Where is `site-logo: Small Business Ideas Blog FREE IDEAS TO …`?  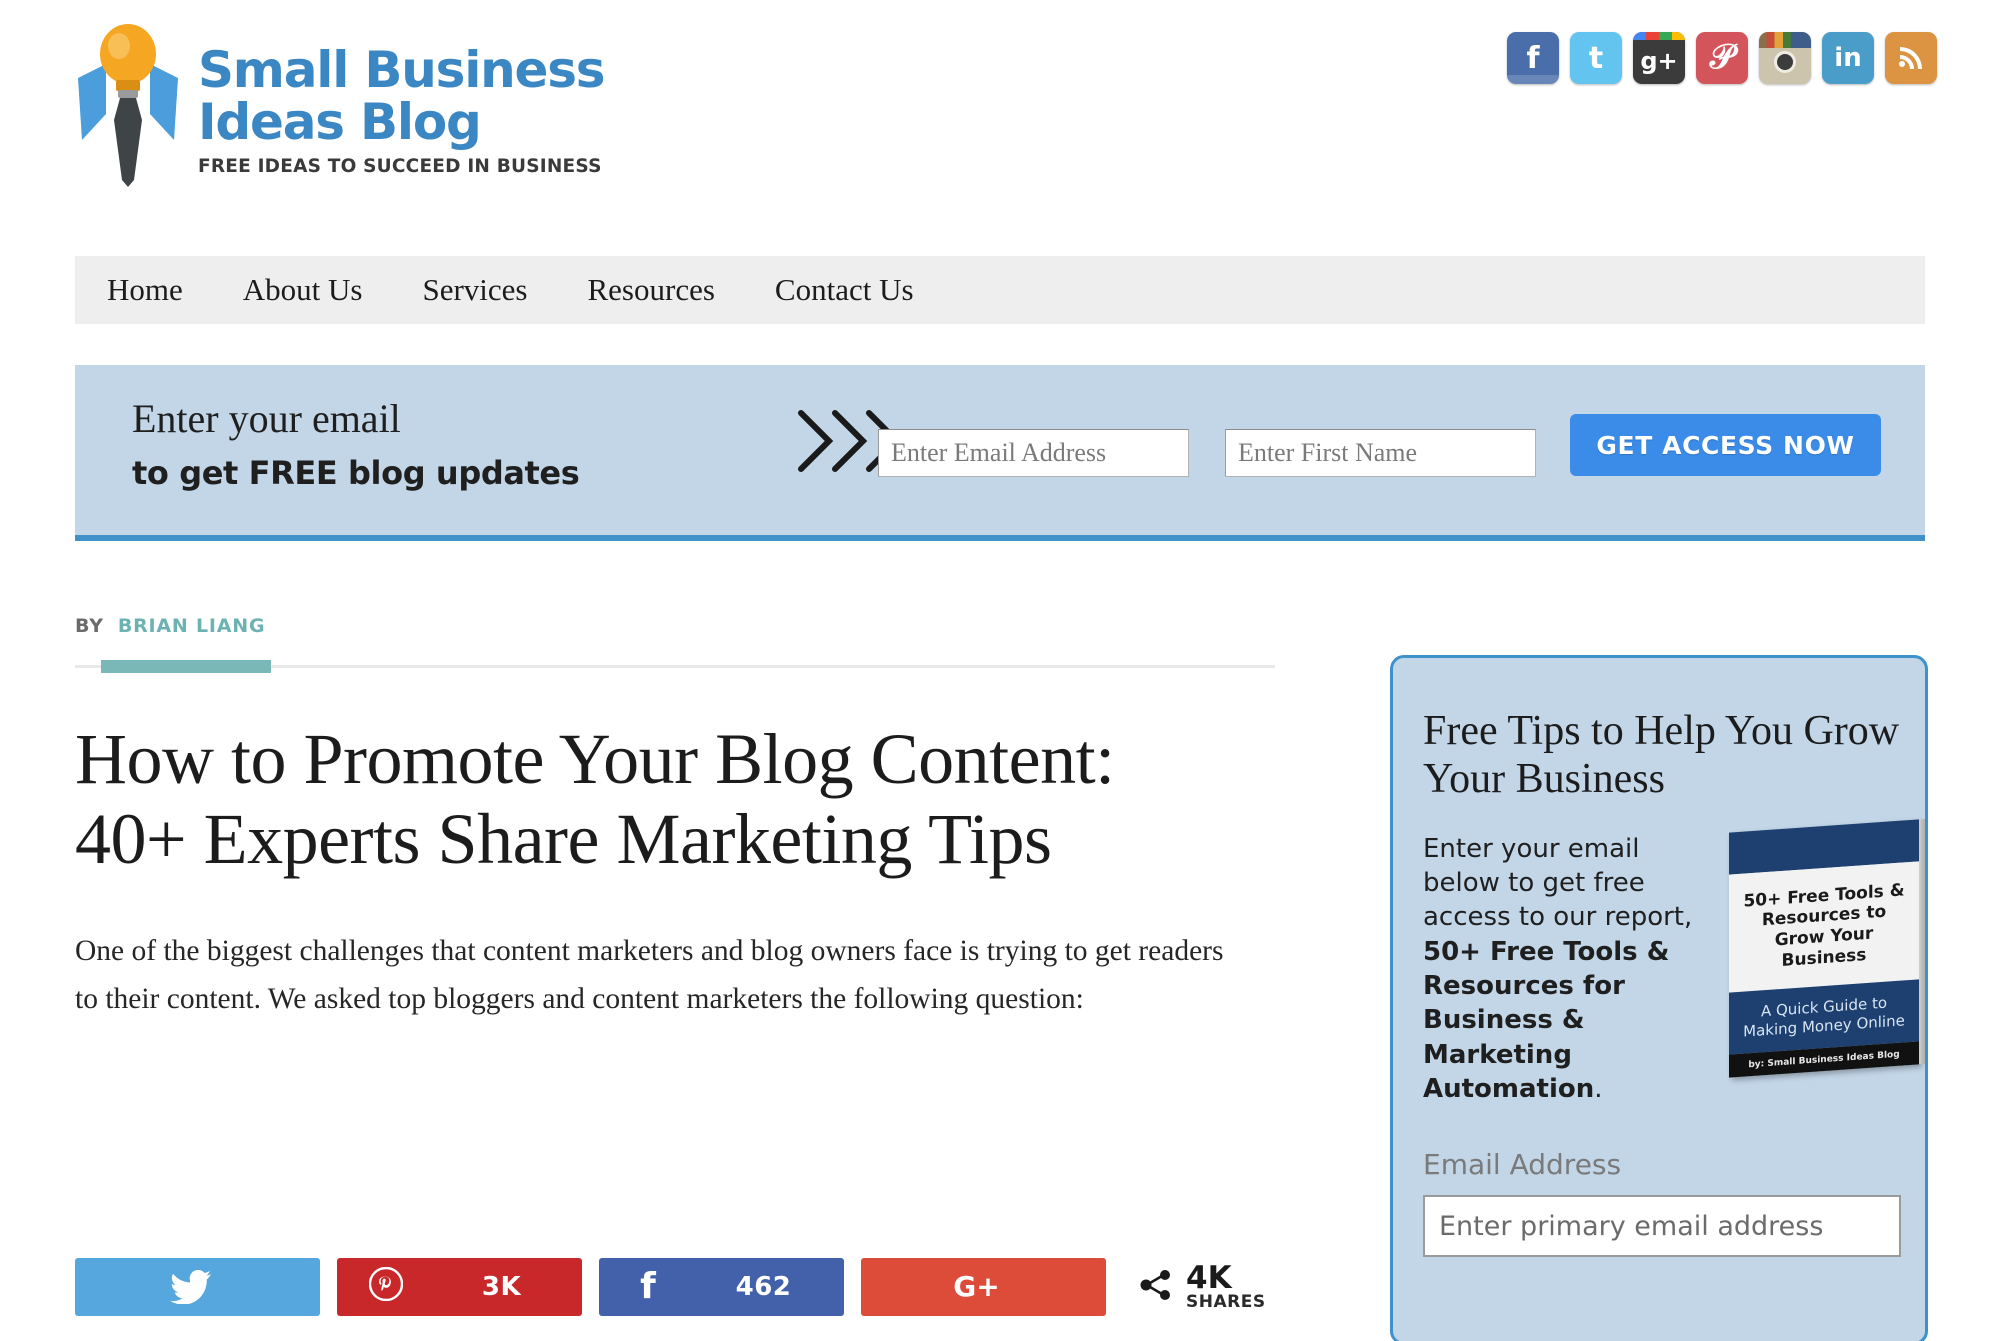
site-logo: Small Business Ideas Blog FREE IDEAS TO … is located at coordinates (339, 104).